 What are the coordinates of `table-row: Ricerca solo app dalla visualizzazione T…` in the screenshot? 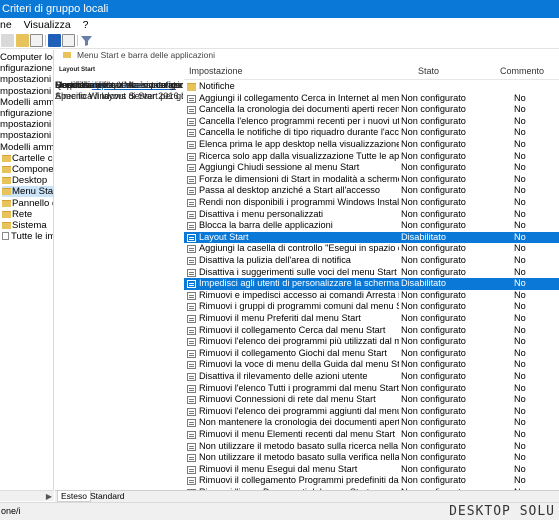 It's located at (371, 157).